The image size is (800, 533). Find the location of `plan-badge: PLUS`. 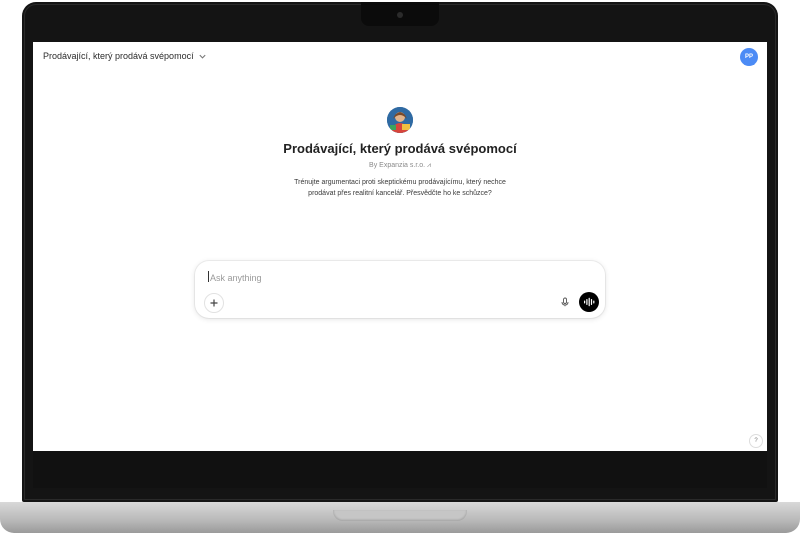

plan-badge: PLUS is located at coordinates (749, 63).